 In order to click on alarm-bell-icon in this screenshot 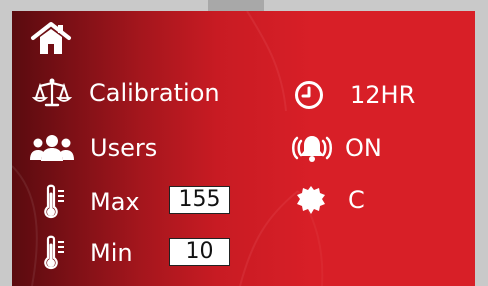, I will do `click(312, 148)`.